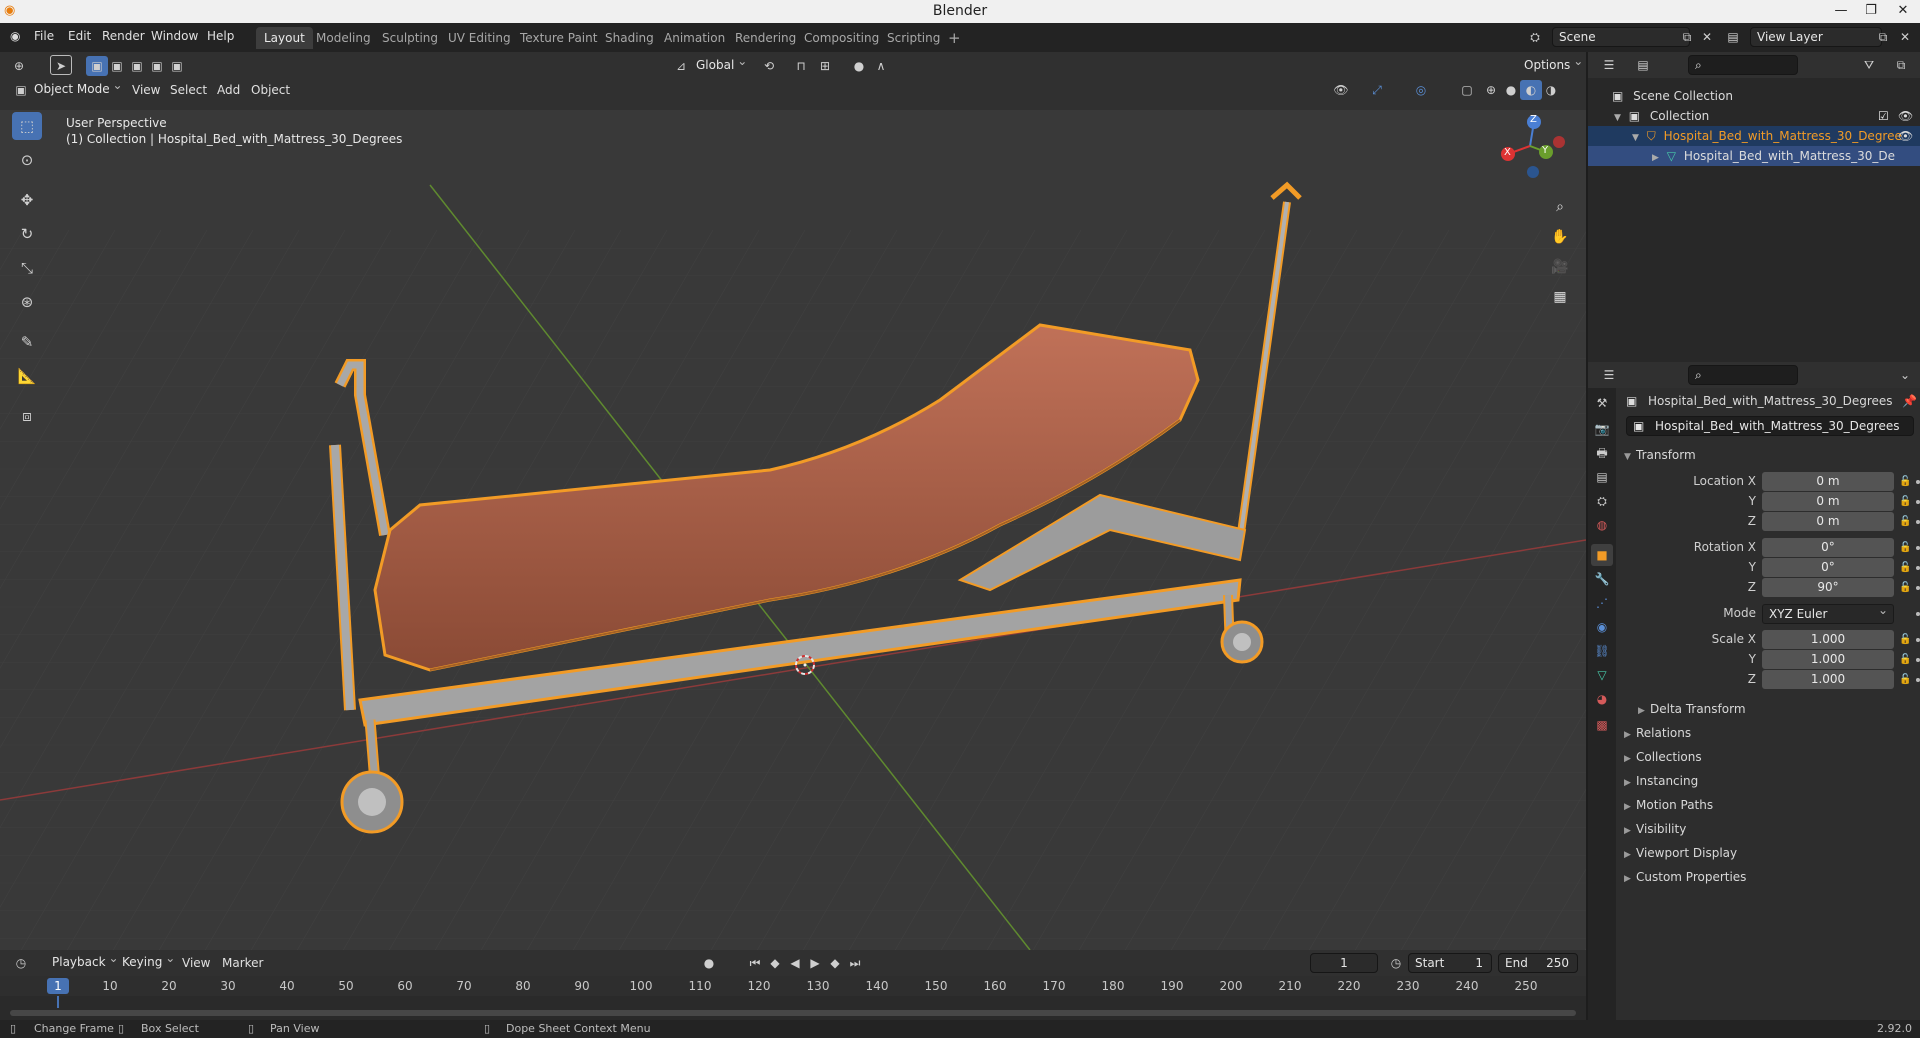  I want to click on viewport-menu-view: View, so click(146, 90).